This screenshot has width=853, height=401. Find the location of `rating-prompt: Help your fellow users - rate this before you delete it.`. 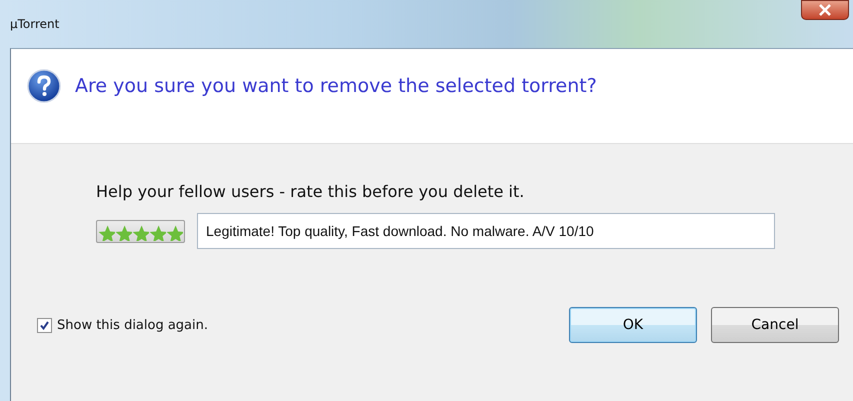

rating-prompt: Help your fellow users - rate this before you delete it. is located at coordinates (311, 191).